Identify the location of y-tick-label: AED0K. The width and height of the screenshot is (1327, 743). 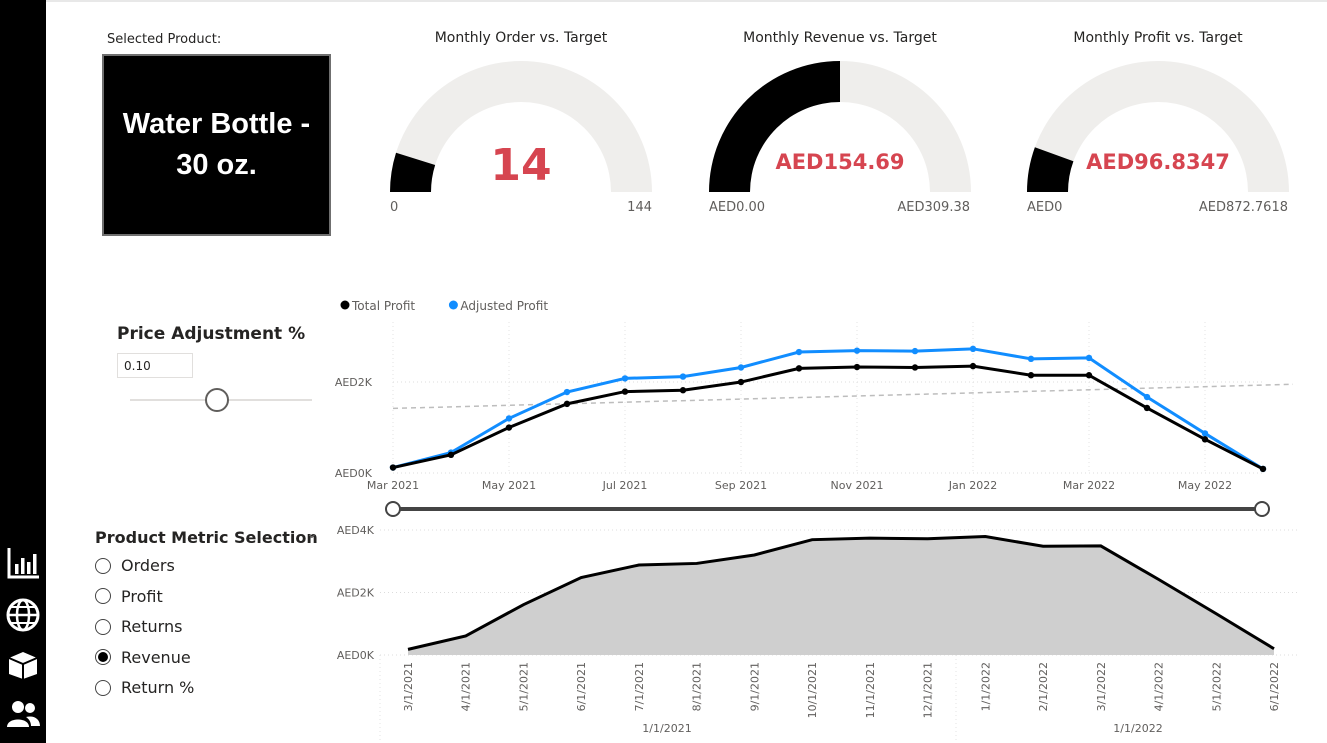
(356, 655).